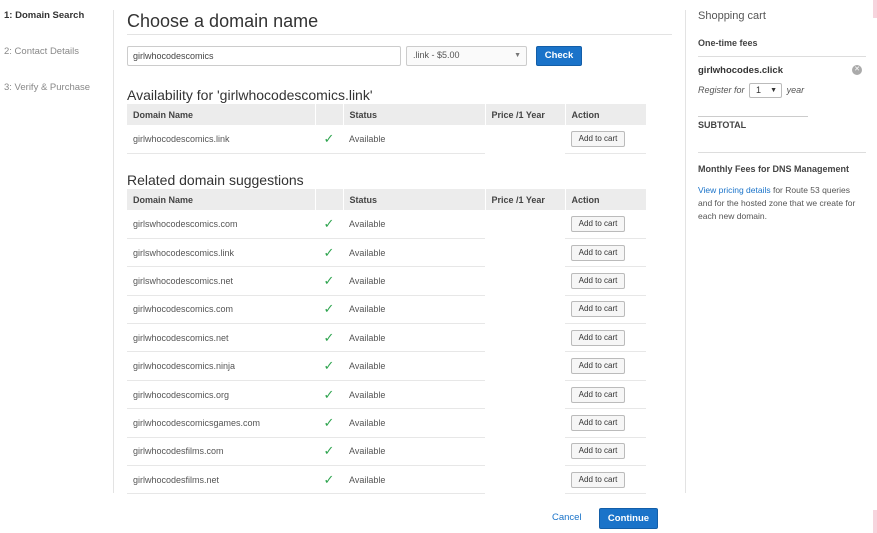  Describe the element at coordinates (221, 366) in the screenshot. I see `domain-name: girlwhocodescomics.ninja` at that location.